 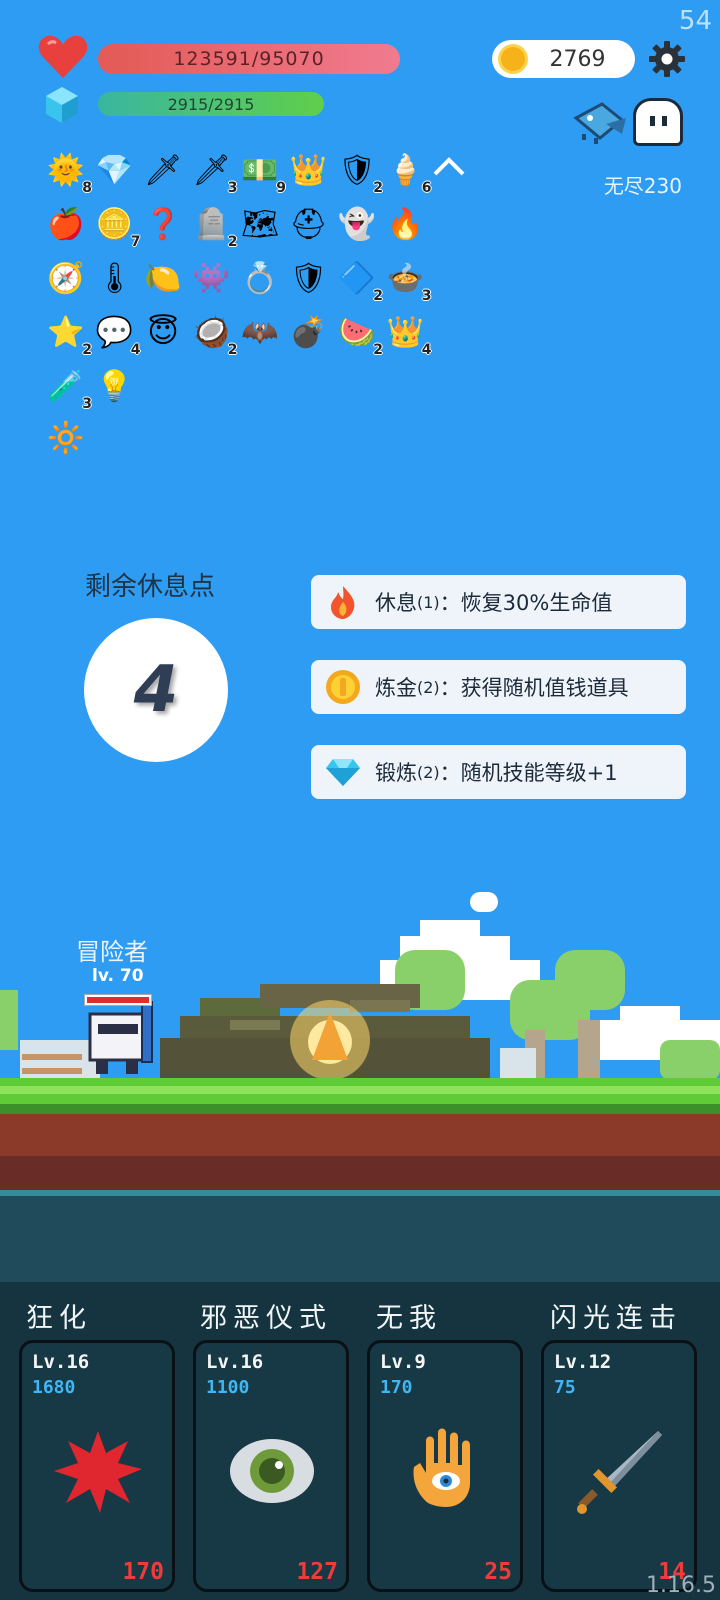 I want to click on skill-level: Lv.9, so click(x=403, y=1362).